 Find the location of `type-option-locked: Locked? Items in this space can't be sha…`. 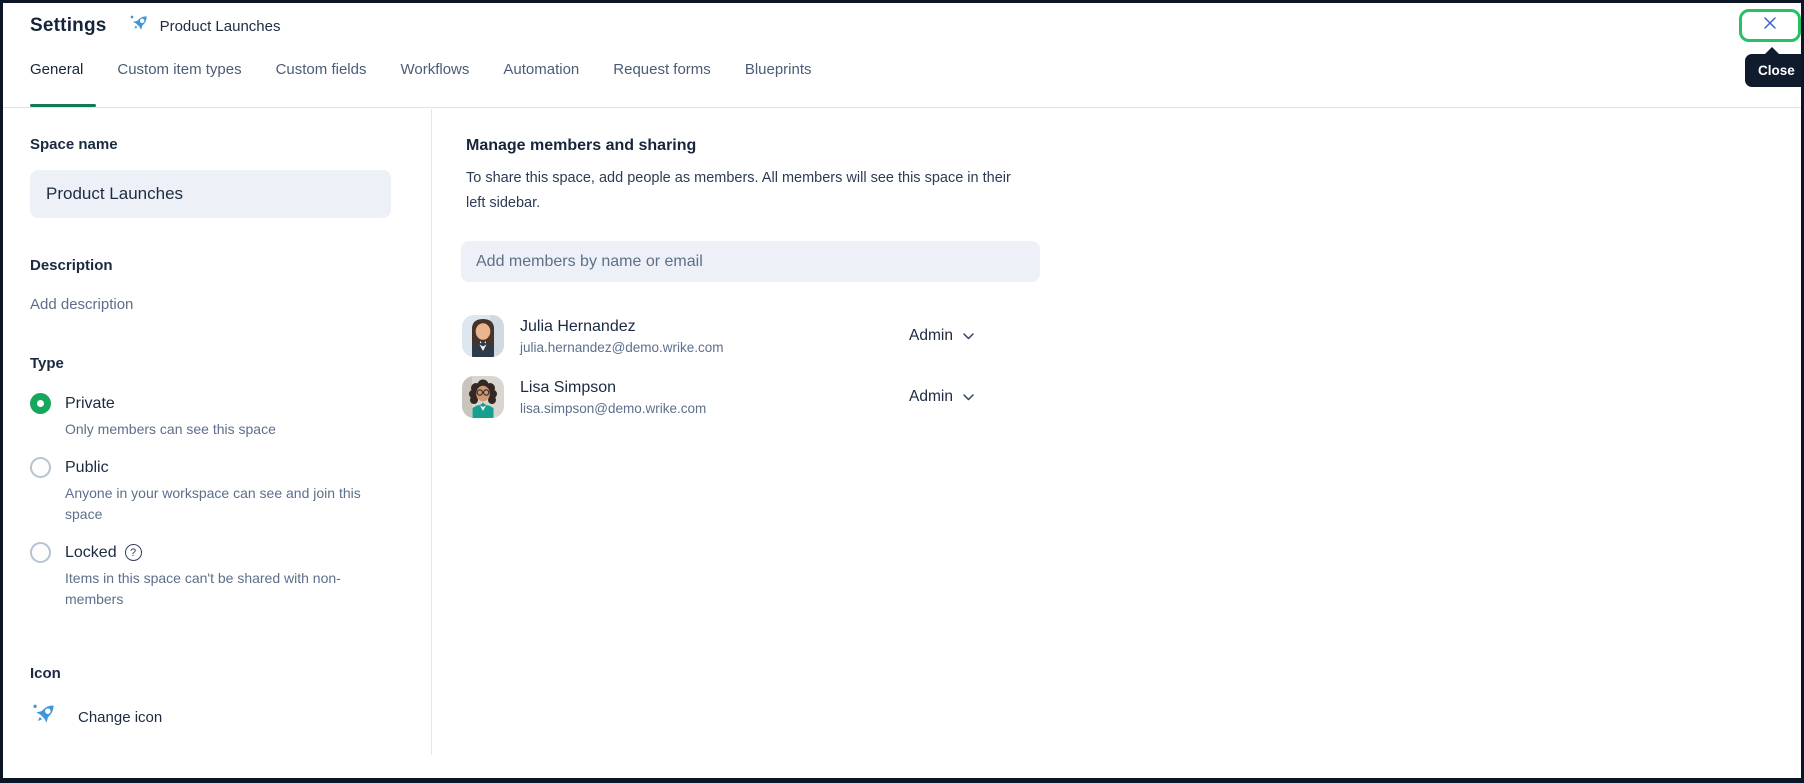

type-option-locked: Locked? Items in this space can't be sha… is located at coordinates (220, 576).